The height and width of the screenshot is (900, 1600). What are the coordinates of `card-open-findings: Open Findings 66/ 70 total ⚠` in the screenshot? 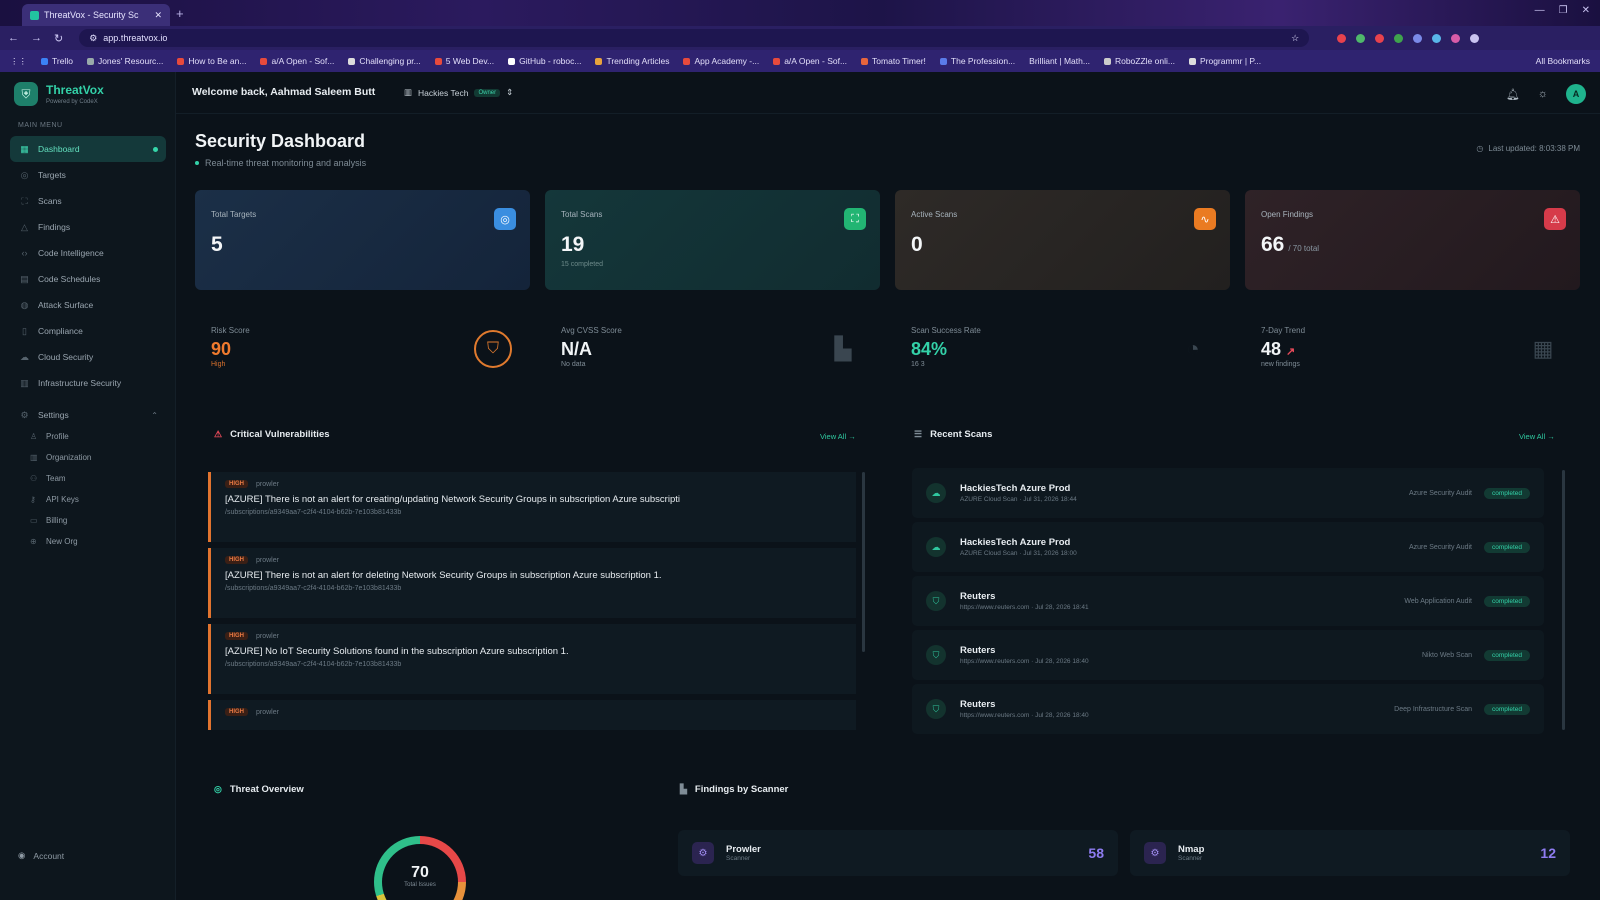 It's located at (1412, 240).